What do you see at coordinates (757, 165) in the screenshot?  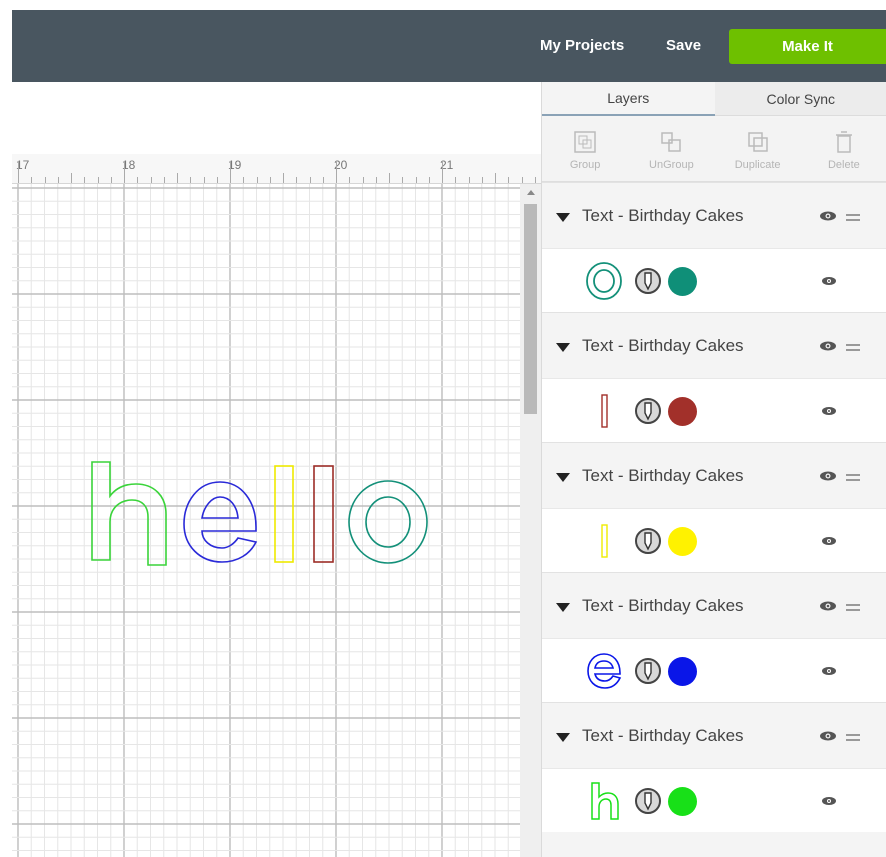 I see `duplicate-label: Duplicate` at bounding box center [757, 165].